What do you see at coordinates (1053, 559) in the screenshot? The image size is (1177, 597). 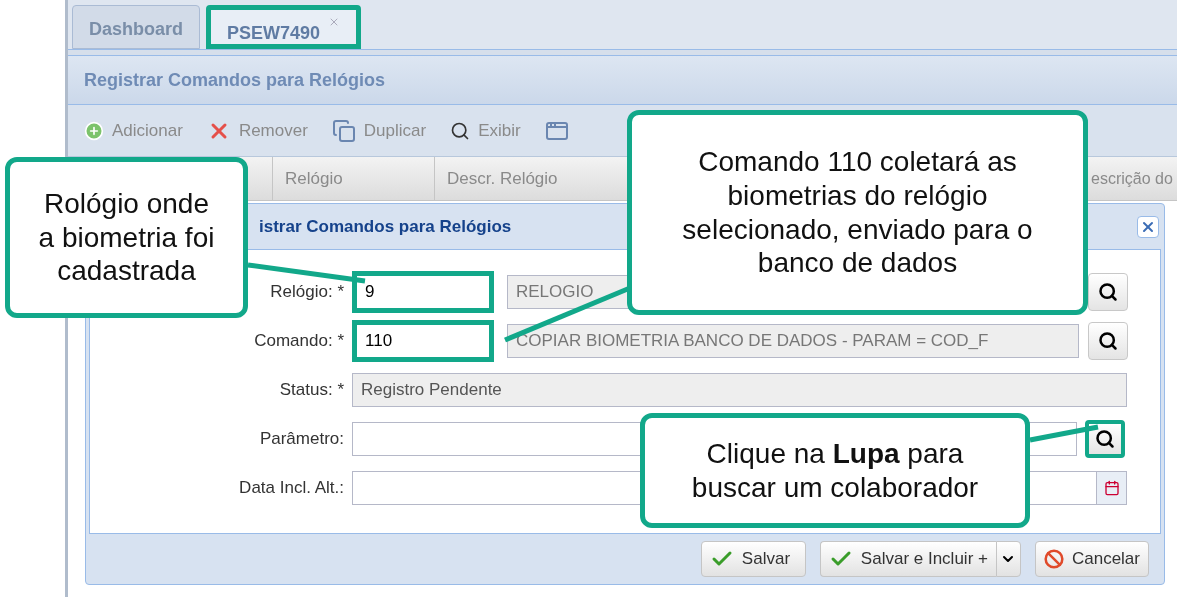 I see `cancel-icon` at bounding box center [1053, 559].